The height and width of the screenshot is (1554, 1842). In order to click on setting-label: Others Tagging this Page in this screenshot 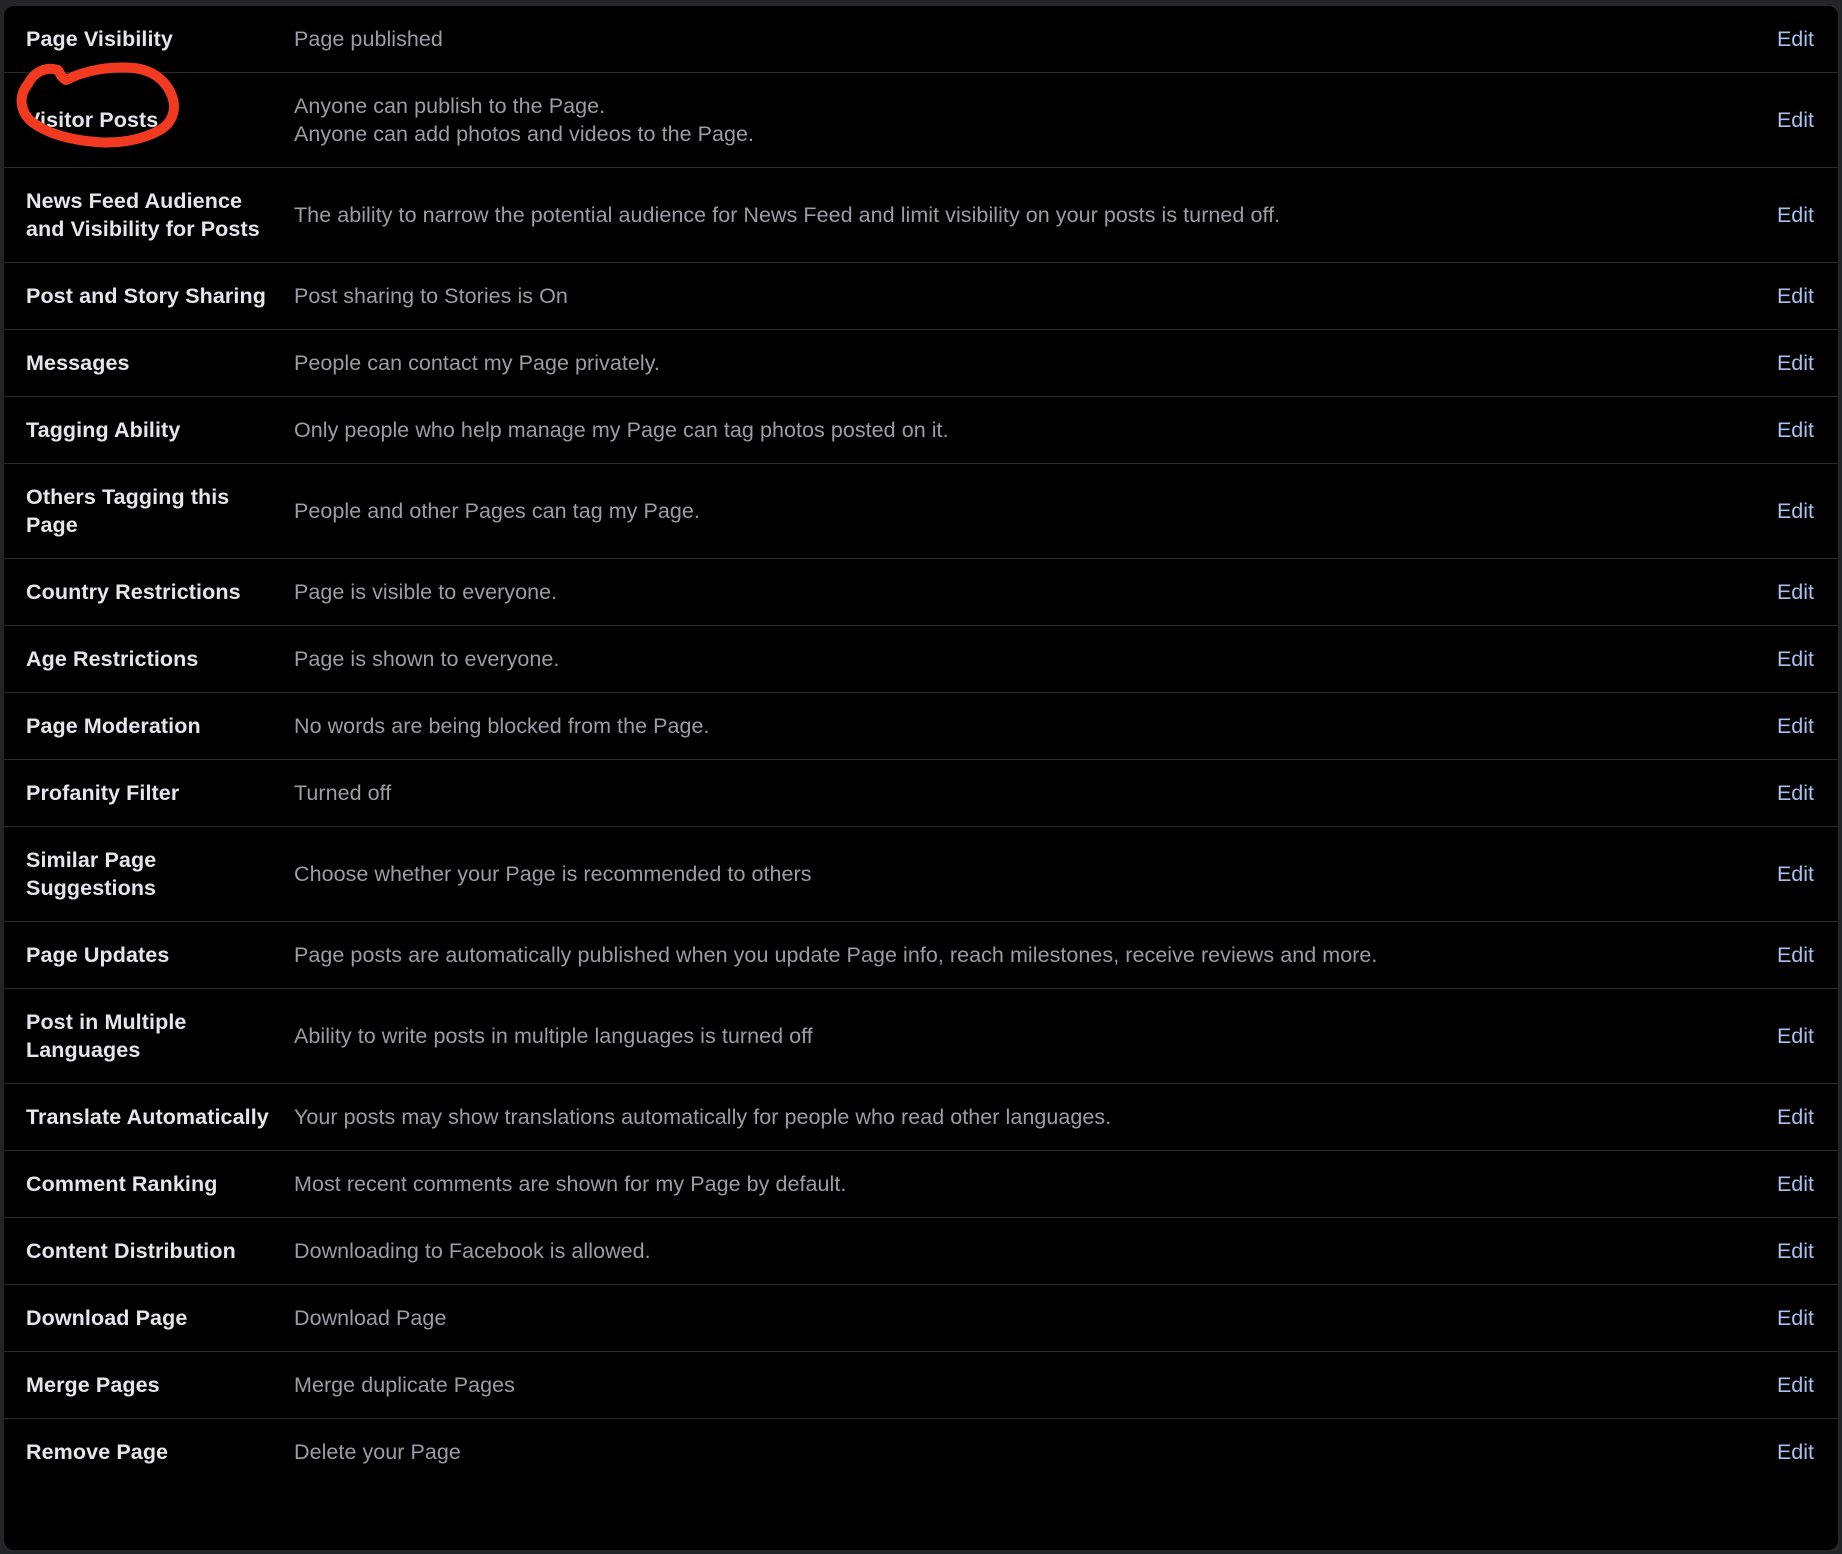, I will do `click(128, 511)`.